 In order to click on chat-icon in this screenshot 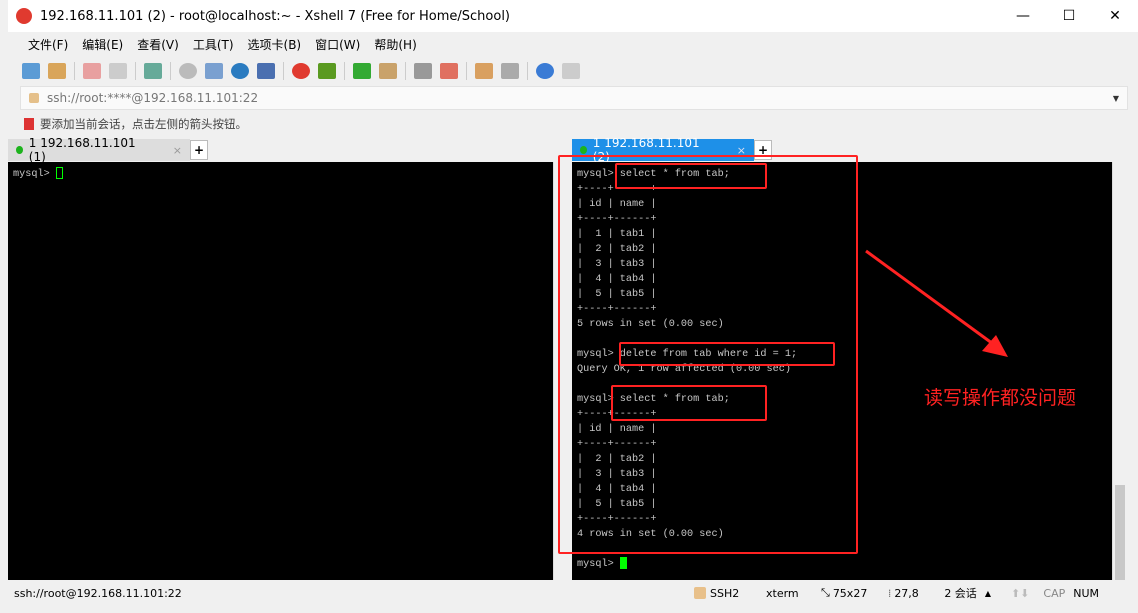, I will do `click(571, 71)`.